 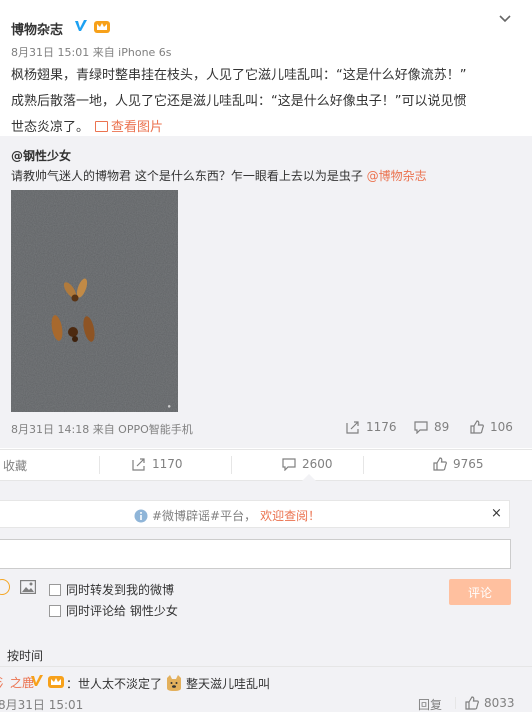 I want to click on view-picture-label: 查看图片, so click(x=137, y=127).